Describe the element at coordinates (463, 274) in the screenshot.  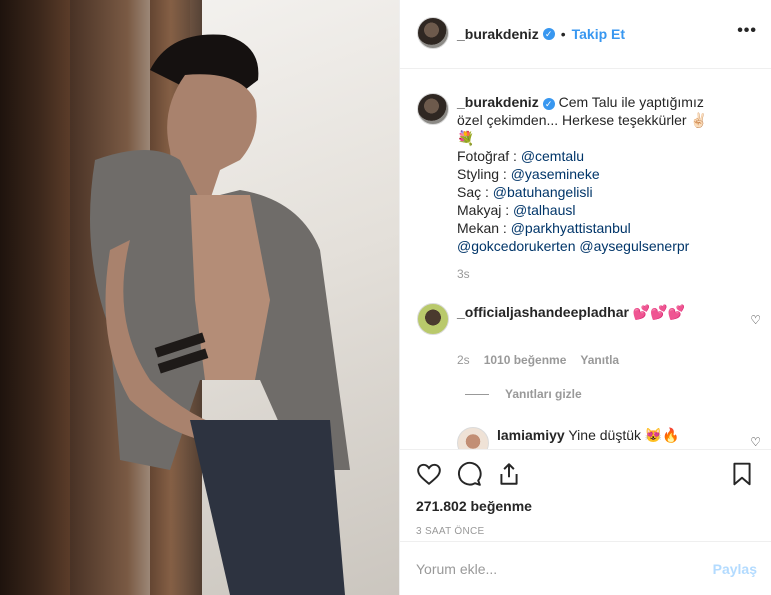
I see `caption-time: 3s` at that location.